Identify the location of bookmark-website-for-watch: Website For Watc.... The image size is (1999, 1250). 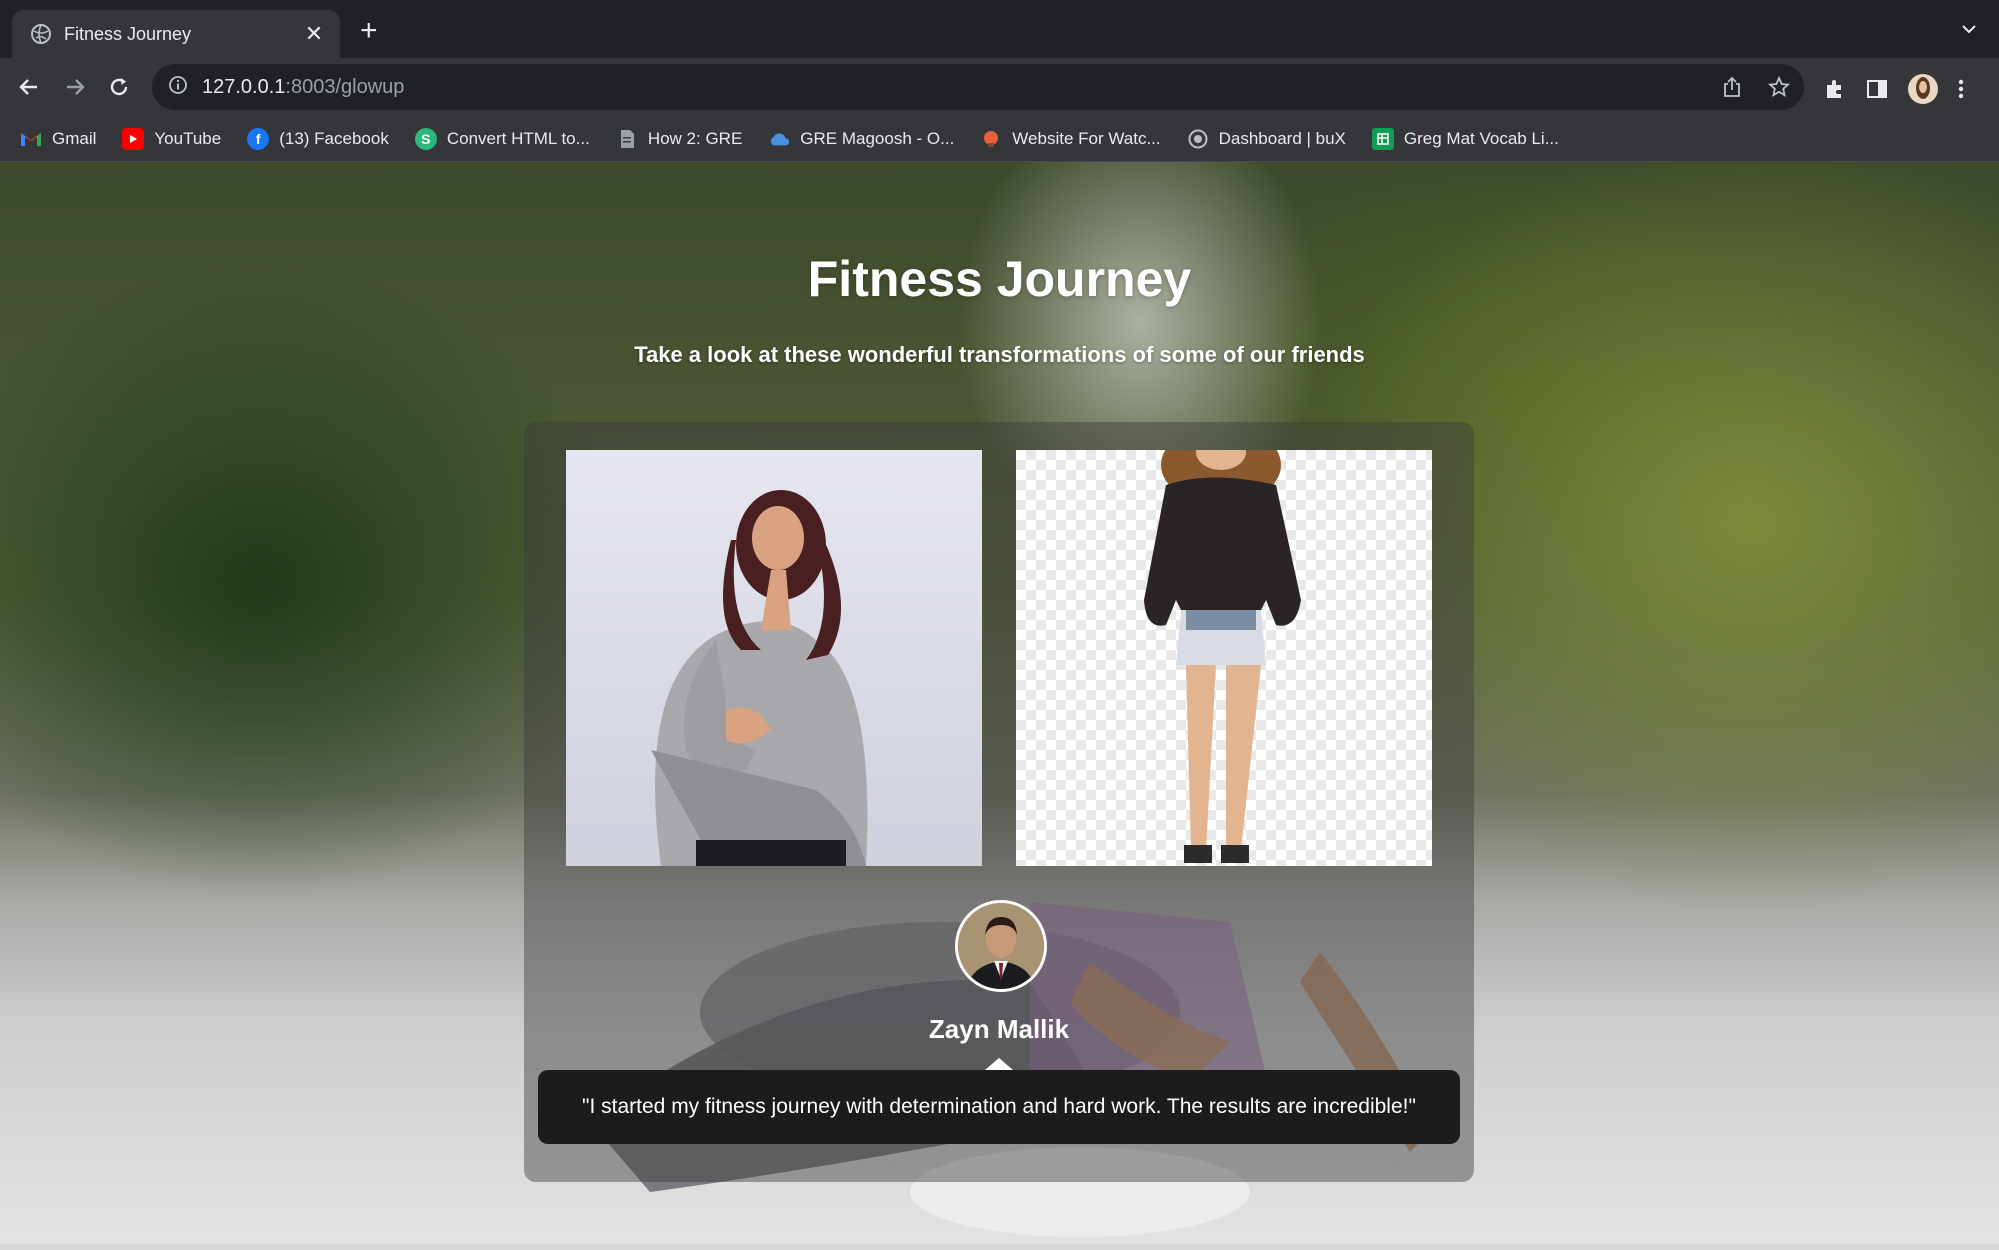
(1070, 139).